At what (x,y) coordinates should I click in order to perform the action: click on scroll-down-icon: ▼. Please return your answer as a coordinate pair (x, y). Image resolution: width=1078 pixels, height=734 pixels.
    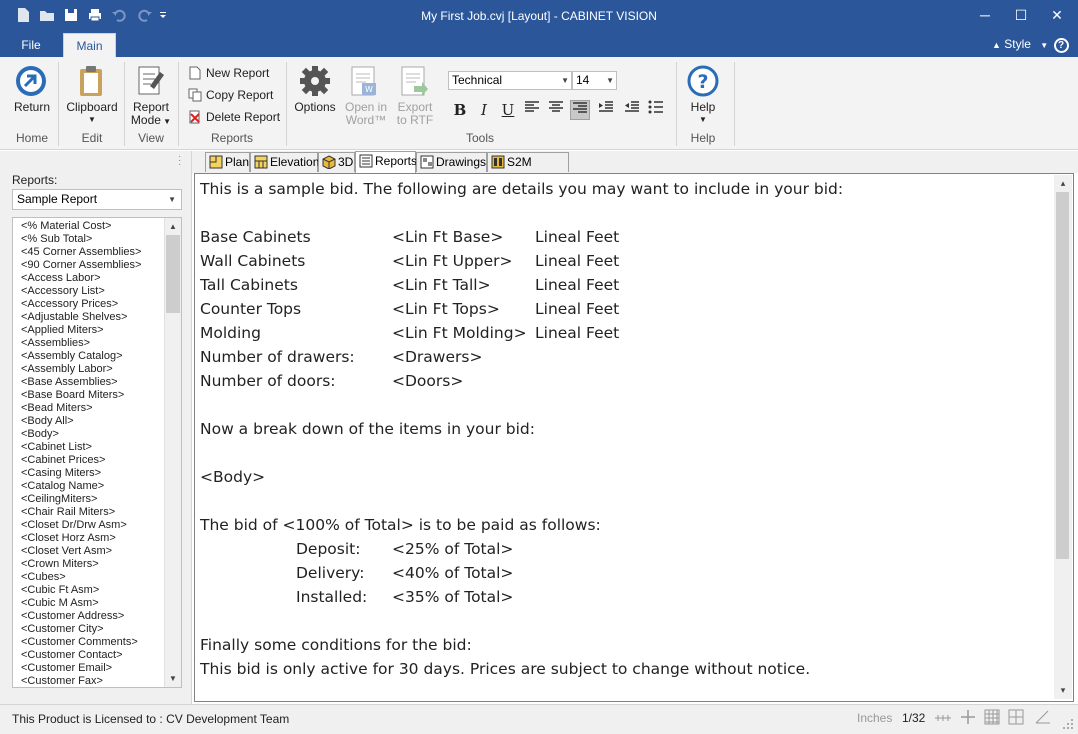
    Looking at the image, I should click on (173, 678).